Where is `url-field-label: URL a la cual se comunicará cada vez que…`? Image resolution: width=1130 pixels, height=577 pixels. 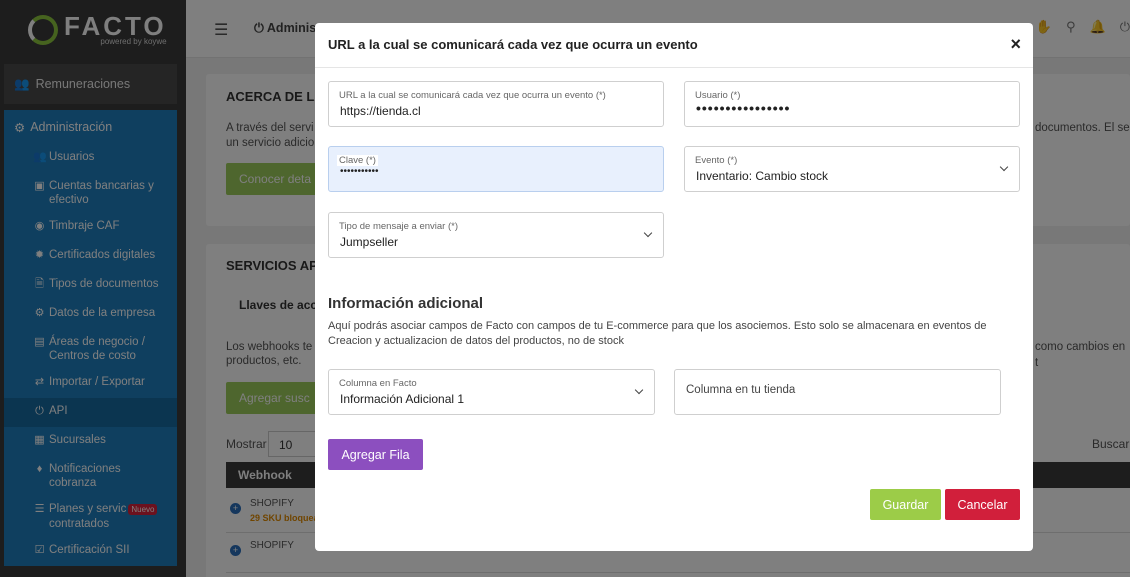 url-field-label: URL a la cual se comunicará cada vez que… is located at coordinates (472, 95).